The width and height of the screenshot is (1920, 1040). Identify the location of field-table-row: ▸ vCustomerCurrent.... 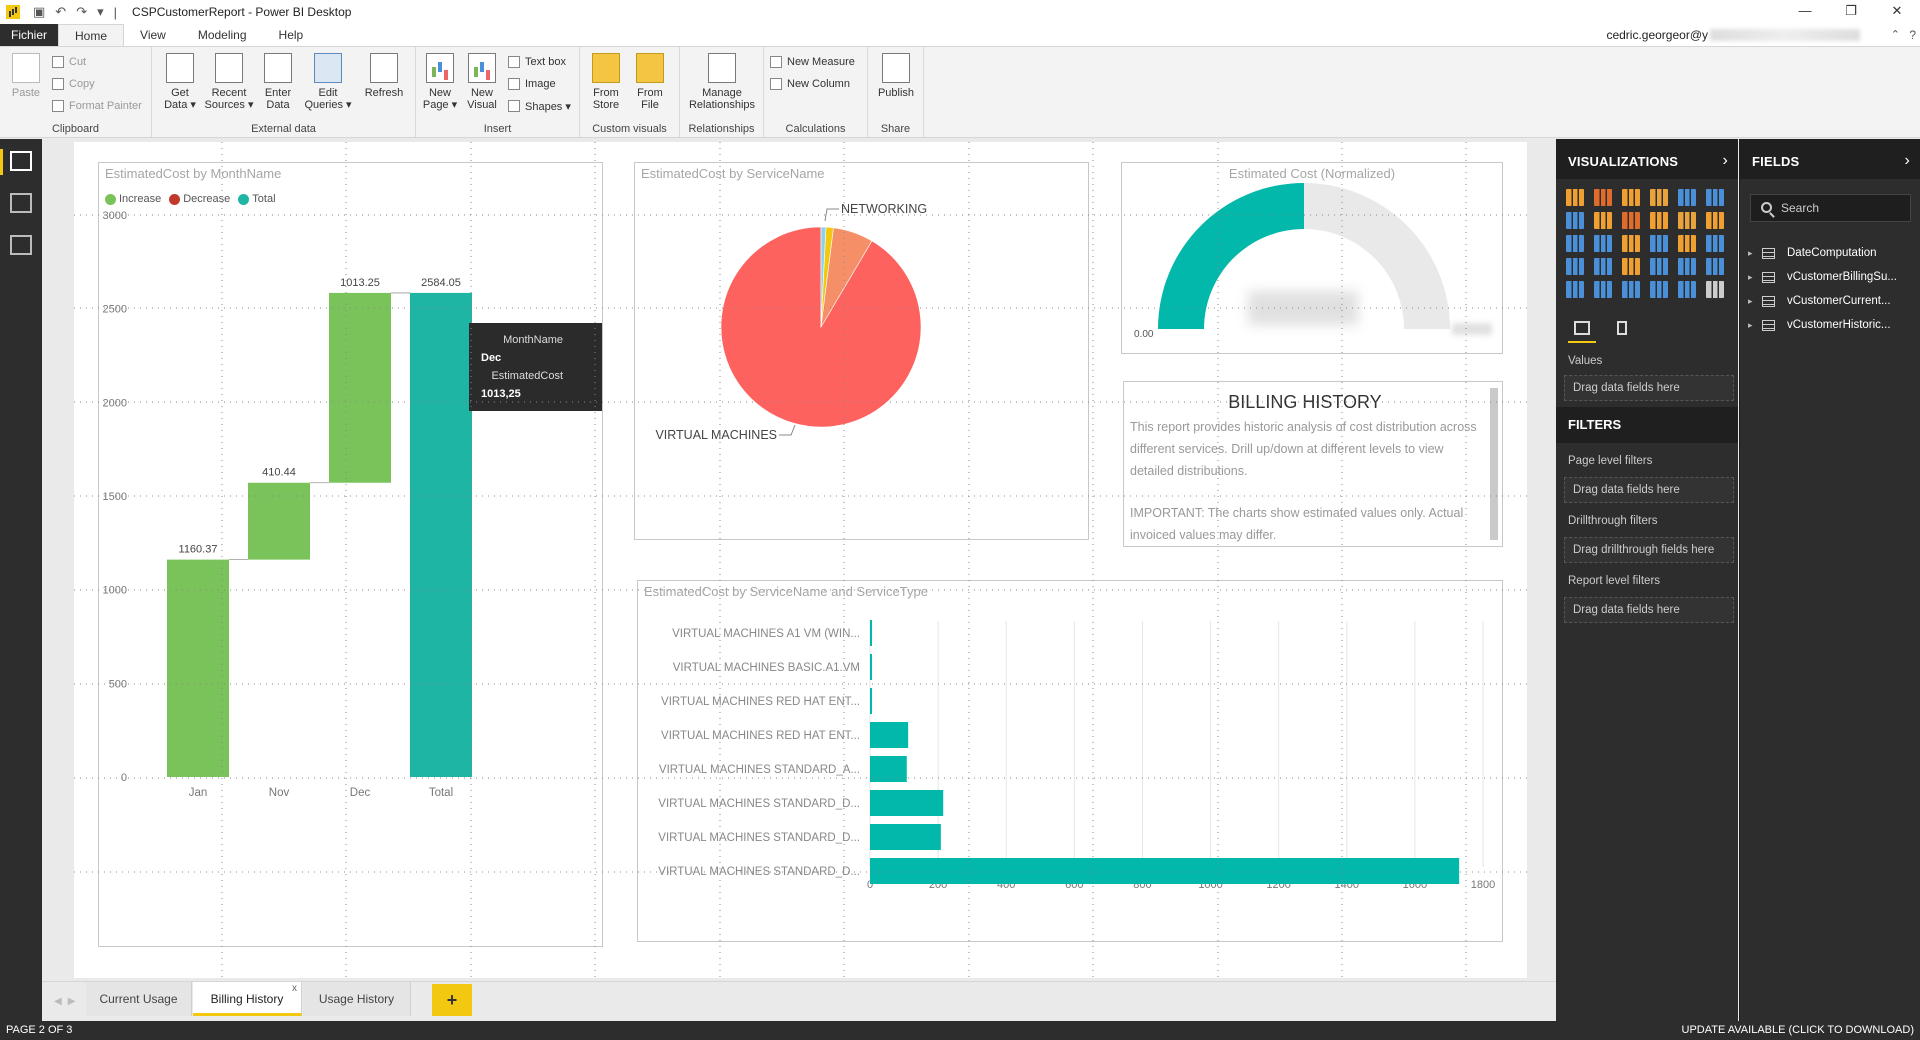
(1833, 301).